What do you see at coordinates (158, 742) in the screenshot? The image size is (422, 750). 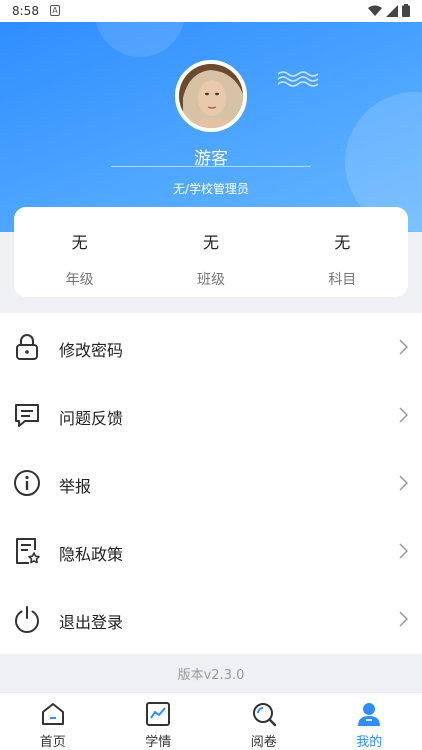 I see `tab-label: 学情` at bounding box center [158, 742].